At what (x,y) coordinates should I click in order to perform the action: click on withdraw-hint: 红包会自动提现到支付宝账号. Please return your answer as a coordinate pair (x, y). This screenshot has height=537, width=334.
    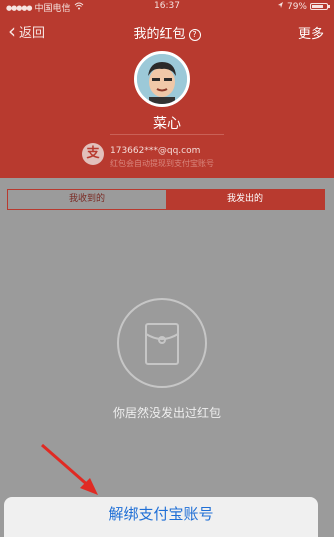
    Looking at the image, I should click on (162, 163).